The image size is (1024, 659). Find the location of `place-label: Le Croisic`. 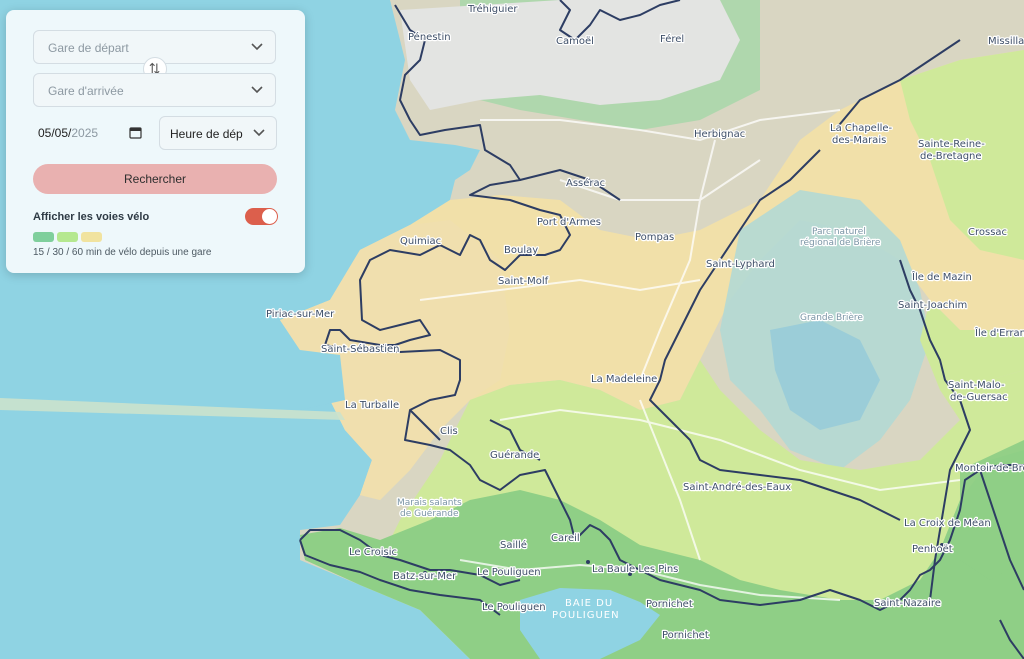

place-label: Le Croisic is located at coordinates (373, 552).